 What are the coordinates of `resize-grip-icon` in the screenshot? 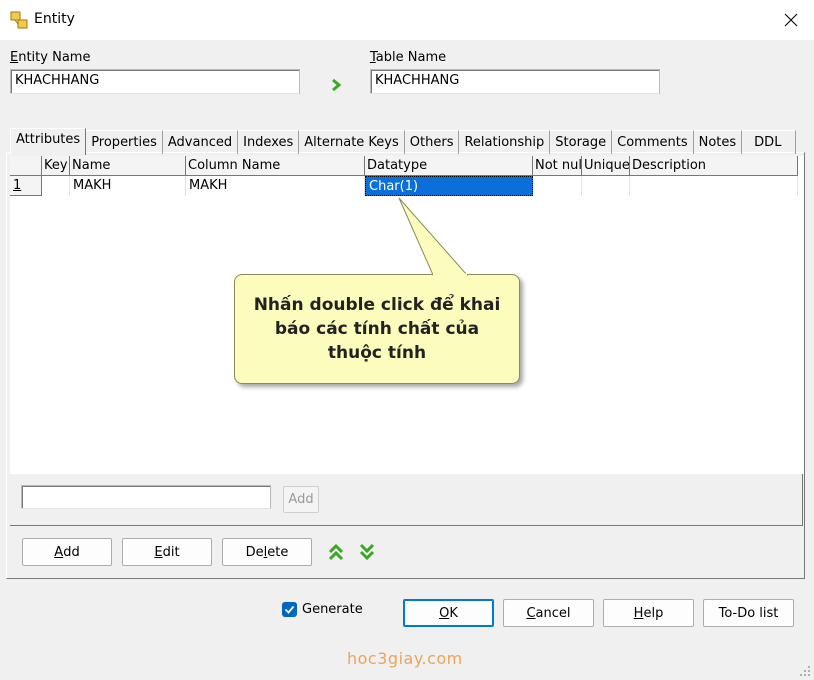 It's located at (805, 671).